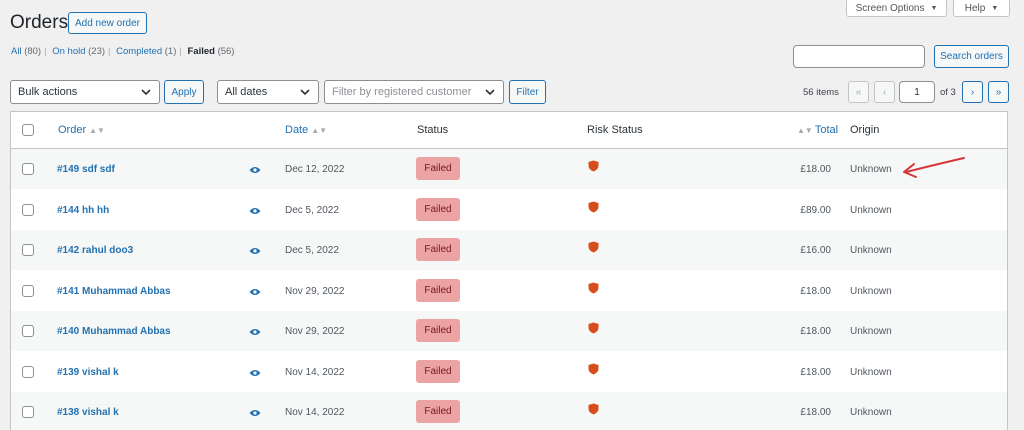 The image size is (1024, 430). Describe the element at coordinates (972, 92) in the screenshot. I see `next-page-button: ›` at that location.